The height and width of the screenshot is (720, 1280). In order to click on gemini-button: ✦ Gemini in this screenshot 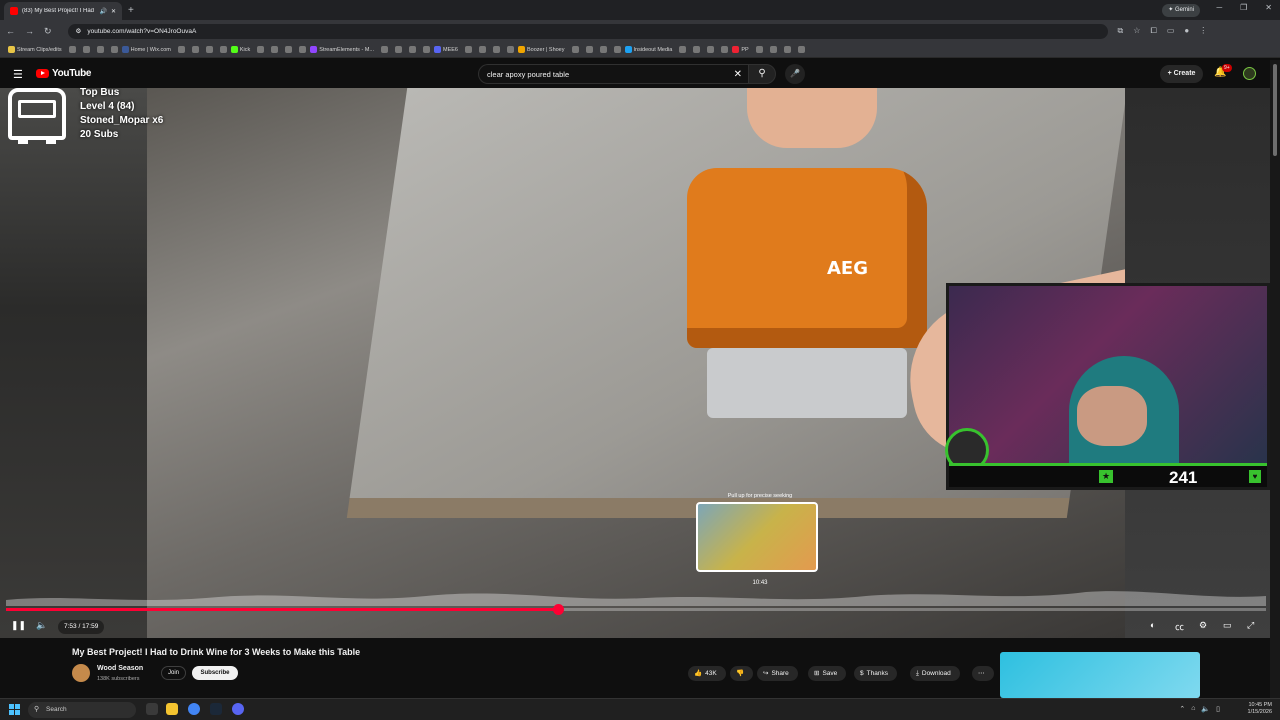, I will do `click(1181, 10)`.